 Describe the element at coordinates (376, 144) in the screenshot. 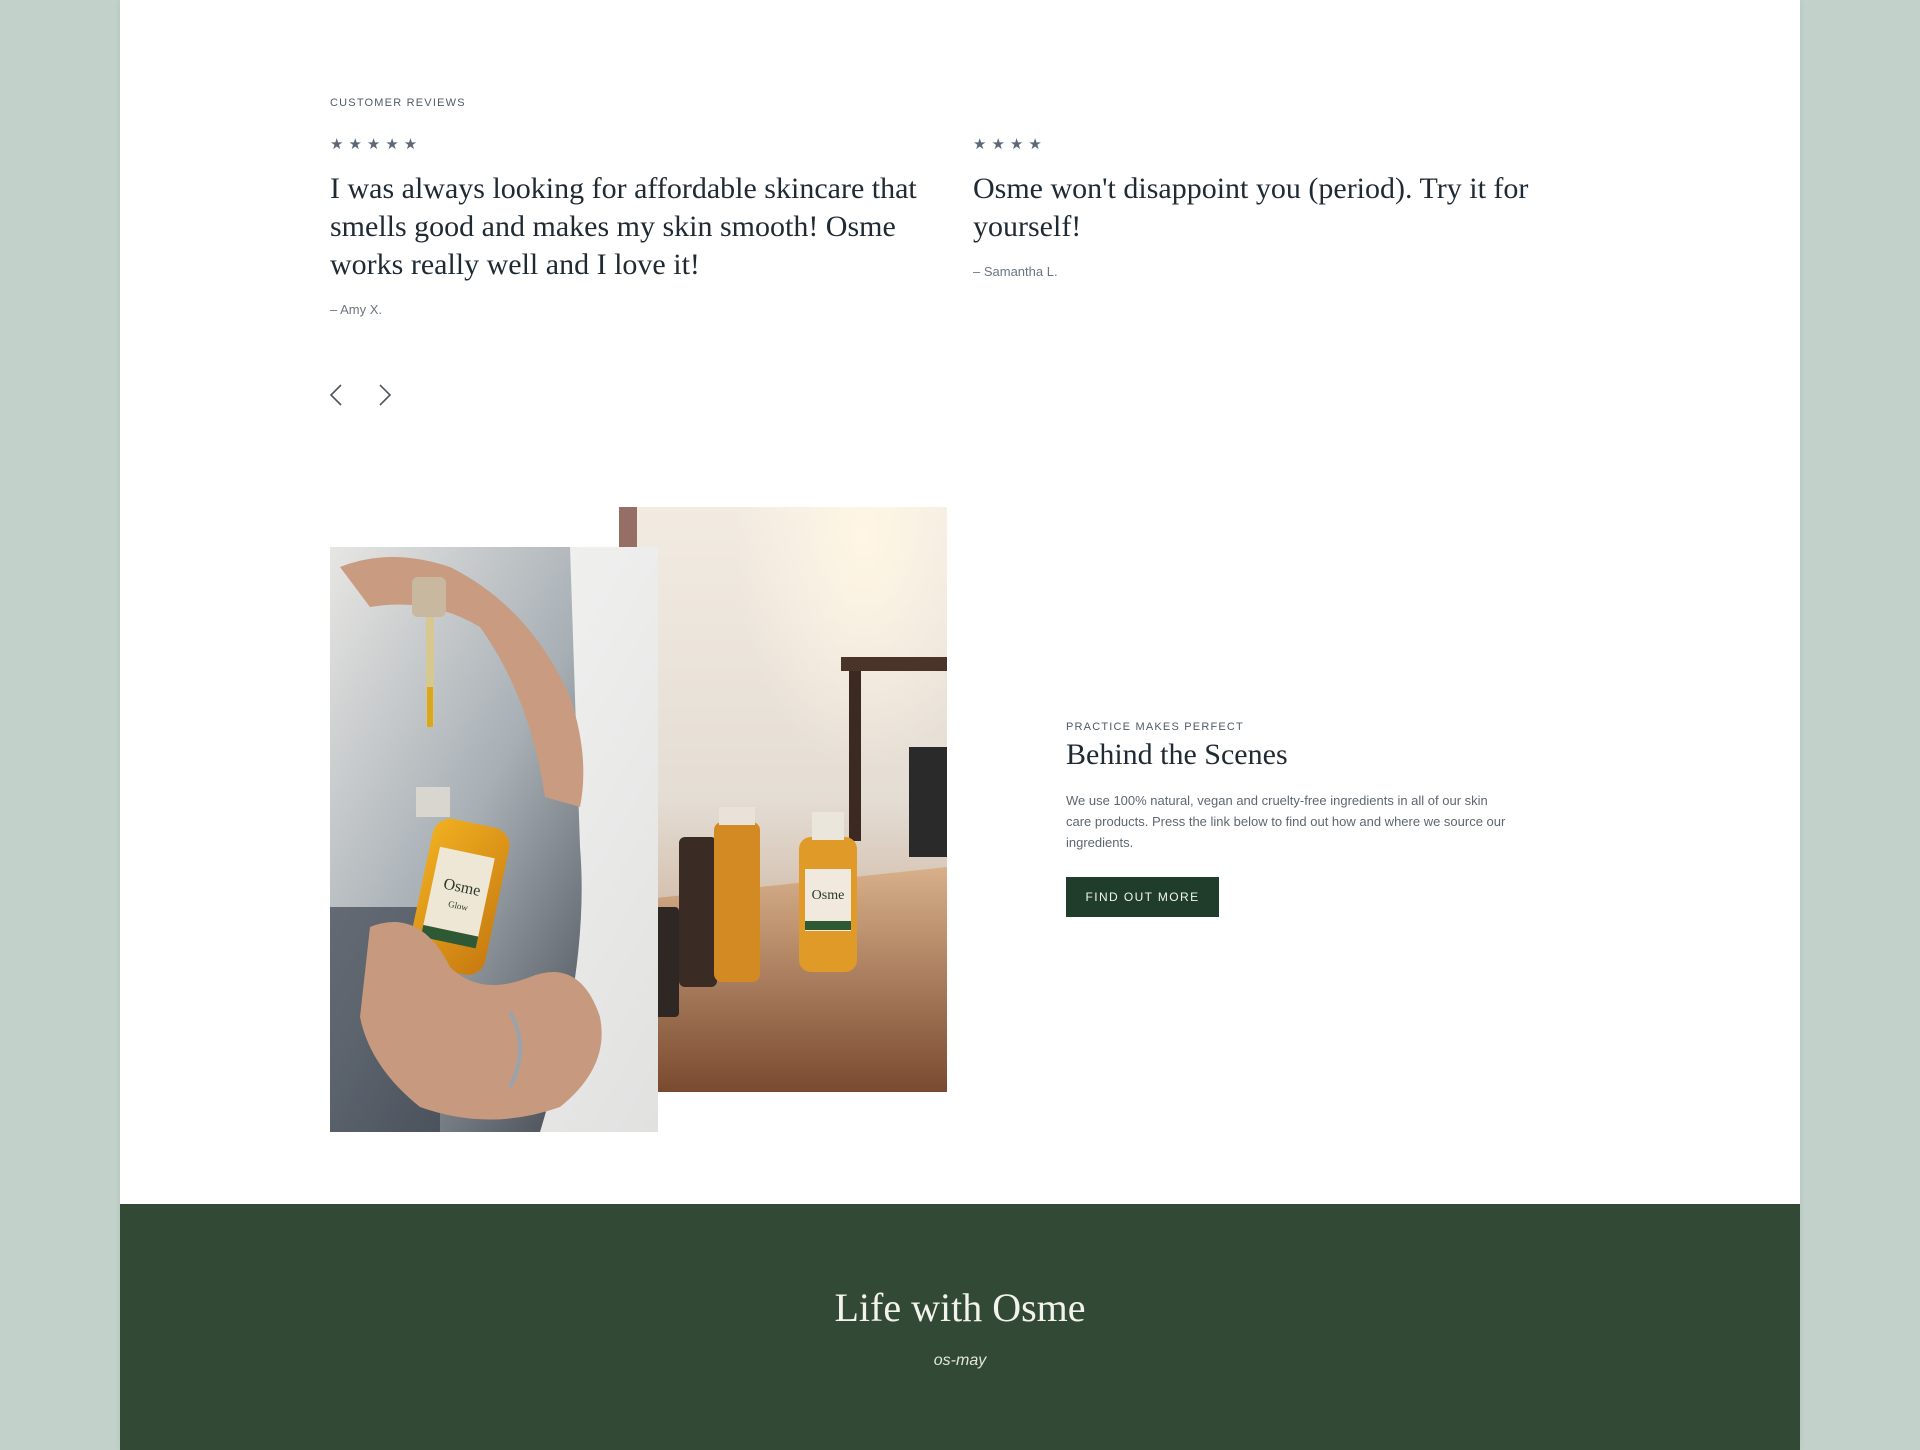

I see `review-rating-stars: ★★★★★` at that location.